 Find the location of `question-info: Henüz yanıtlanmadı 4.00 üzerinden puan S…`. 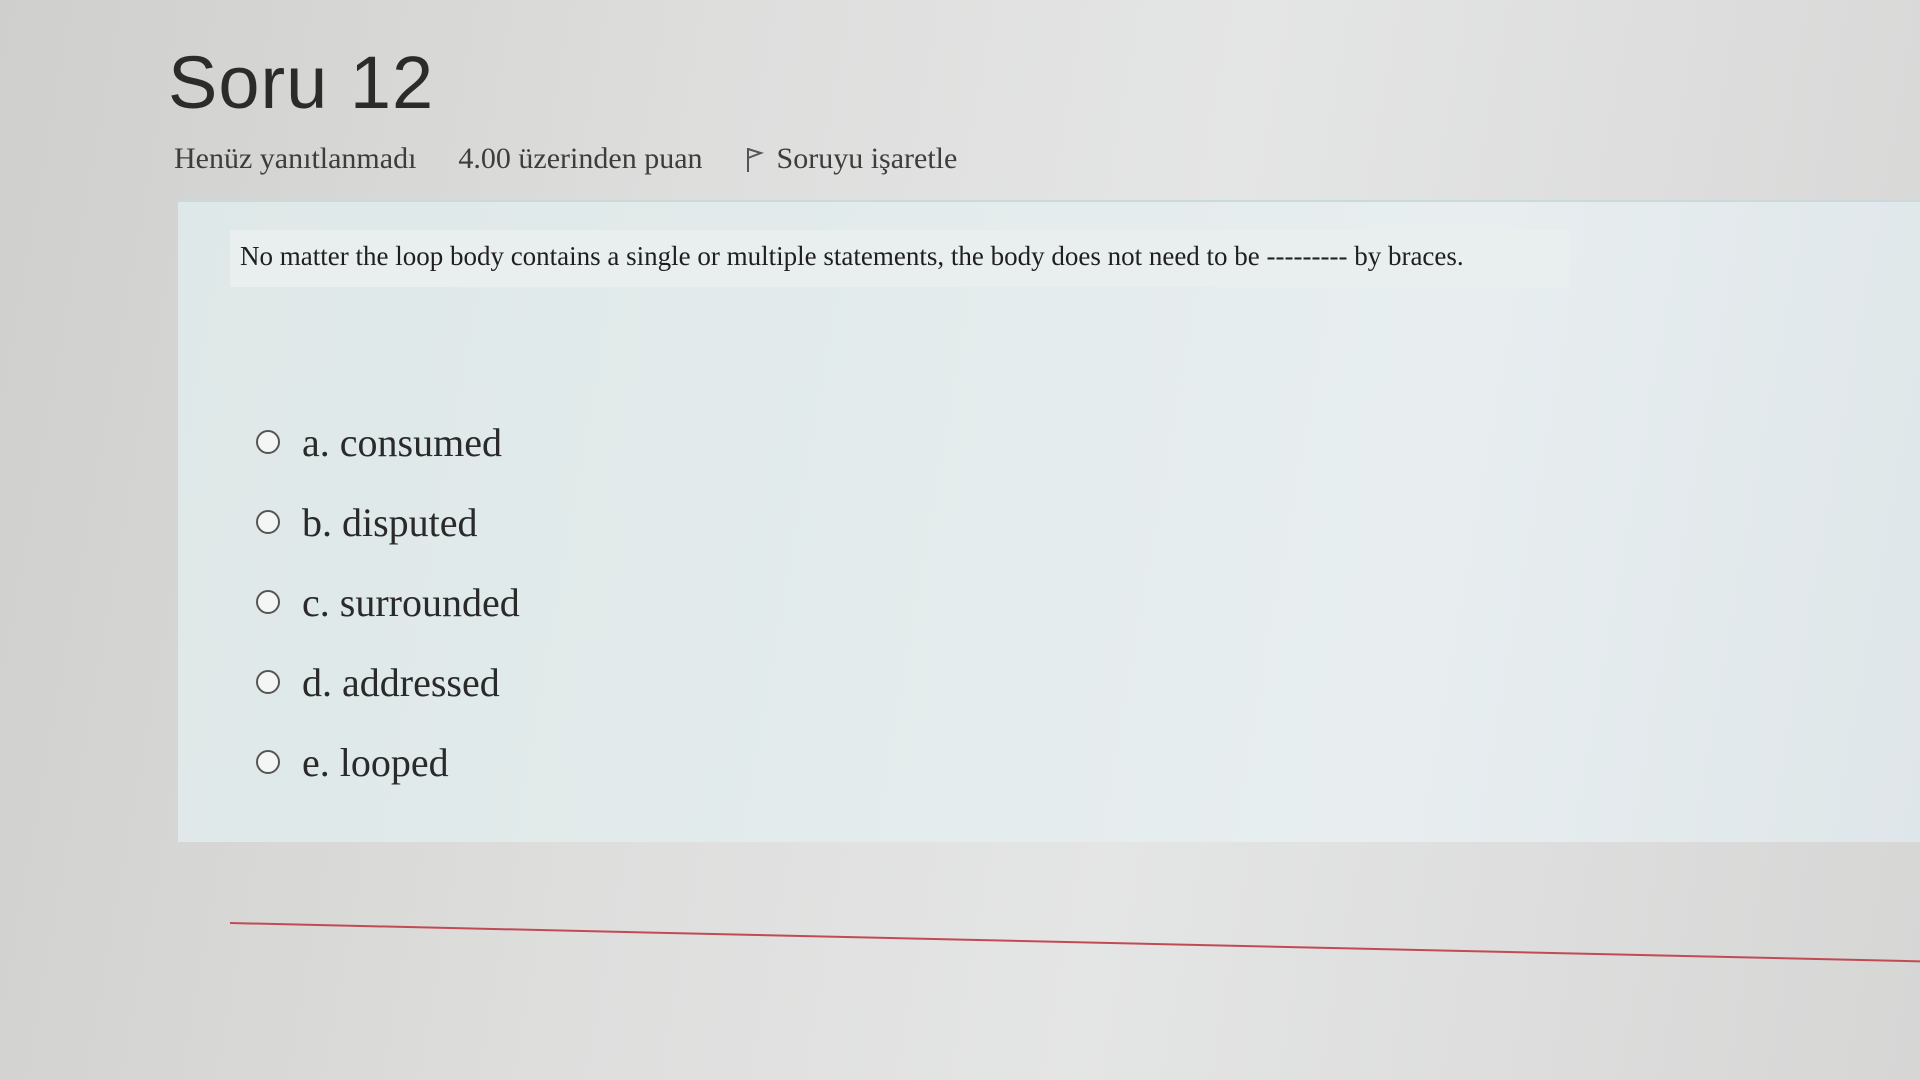

question-info: Henüz yanıtlanmadı 4.00 üzerinden puan S… is located at coordinates (565, 159).